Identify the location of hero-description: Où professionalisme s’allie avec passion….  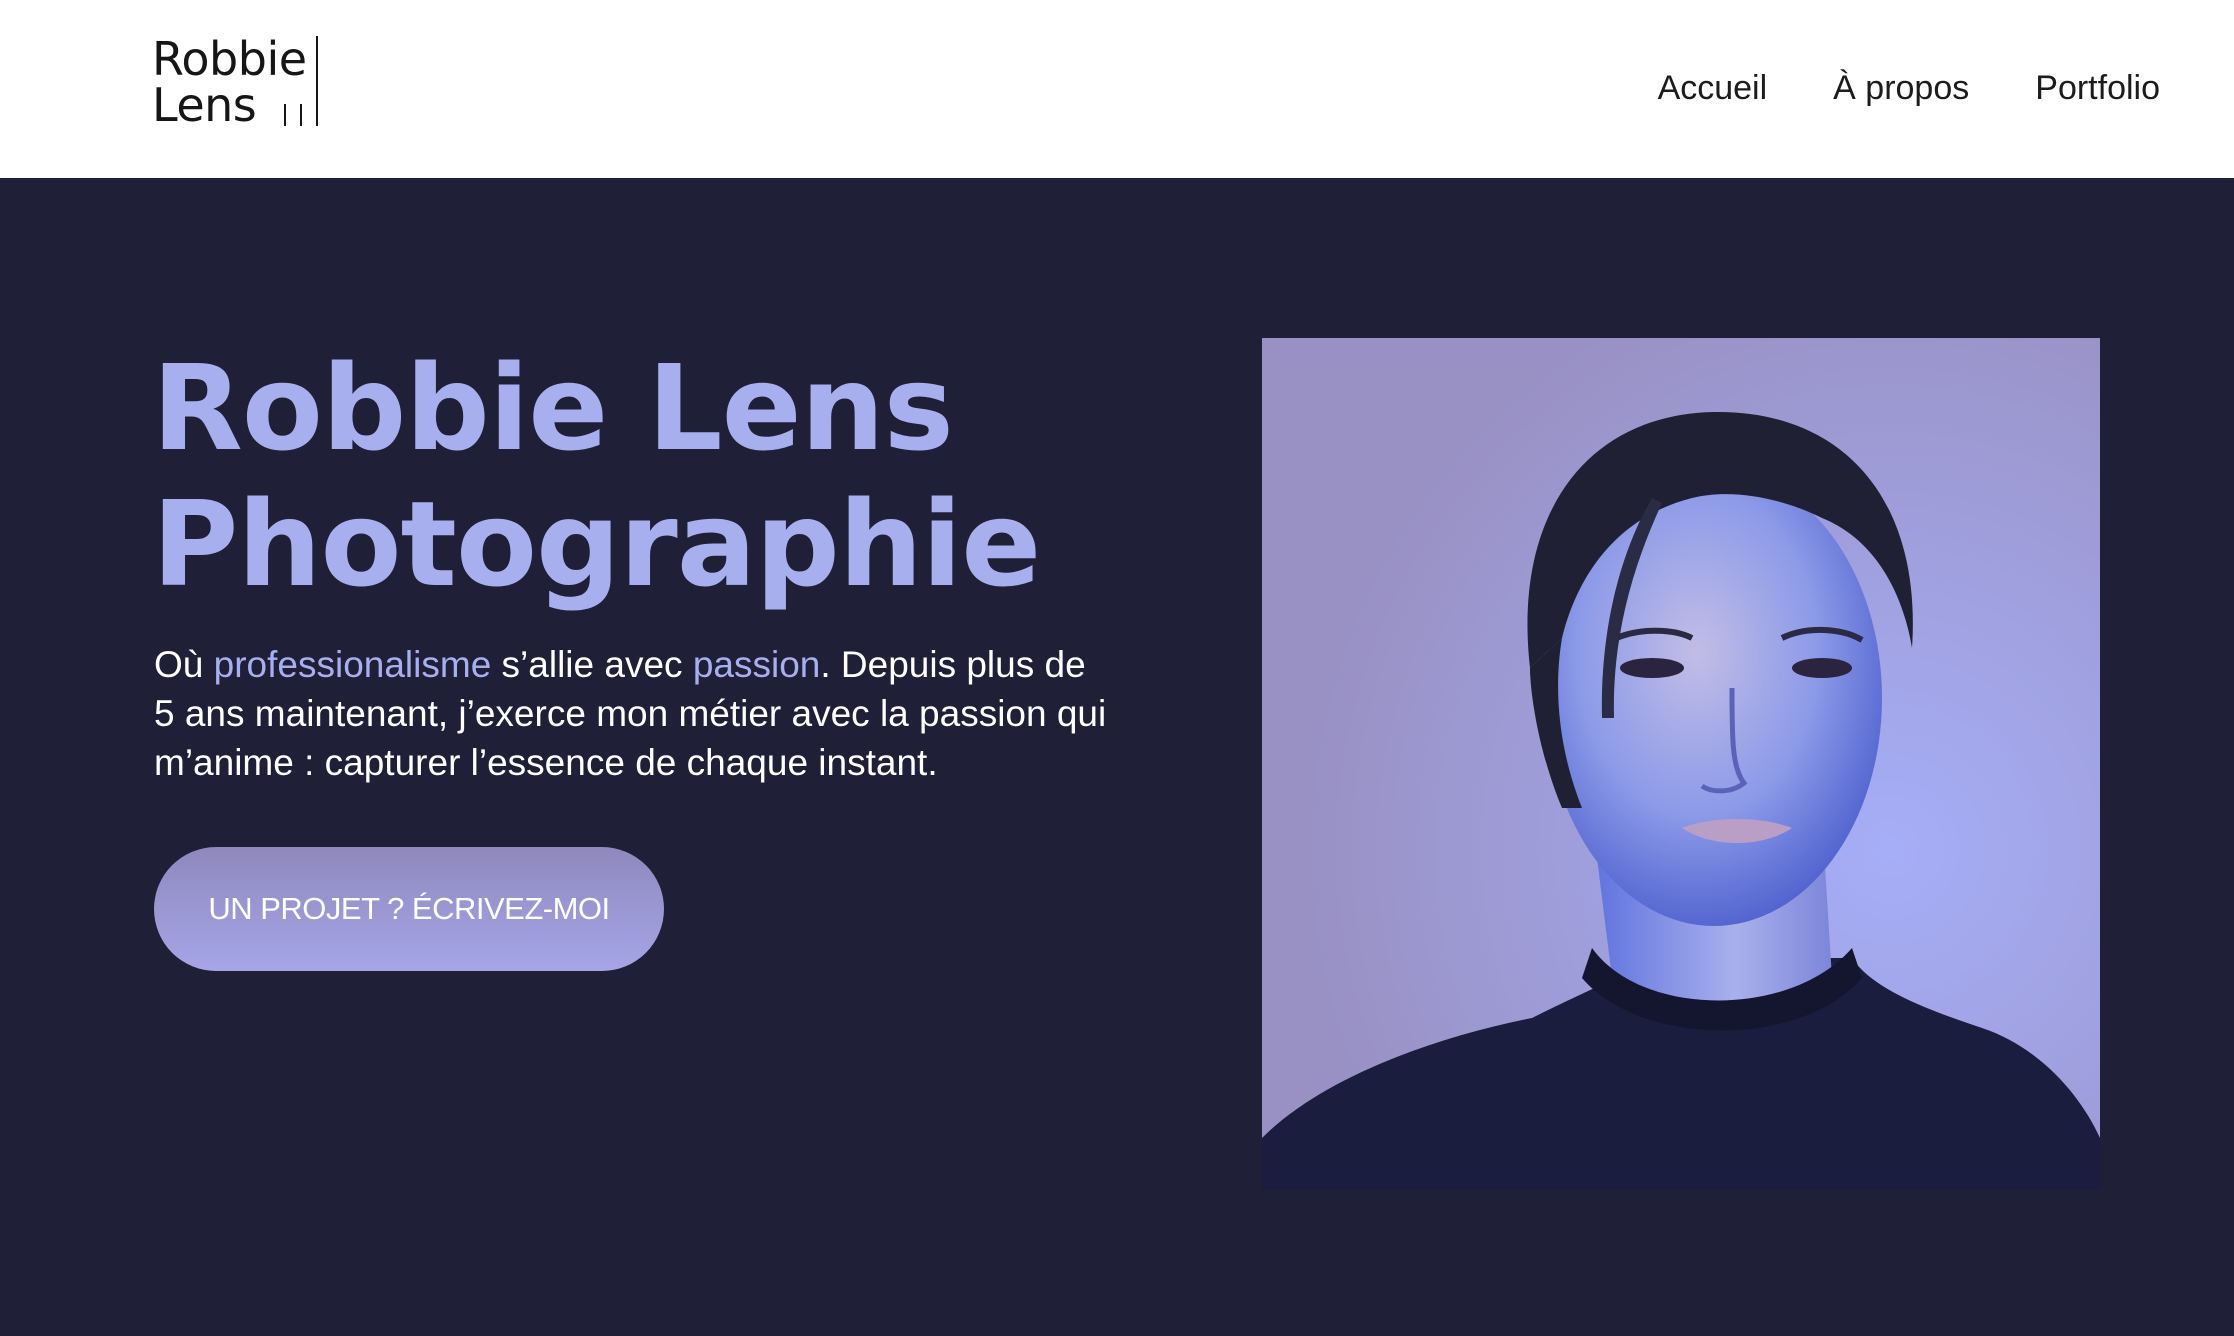
(634, 713).